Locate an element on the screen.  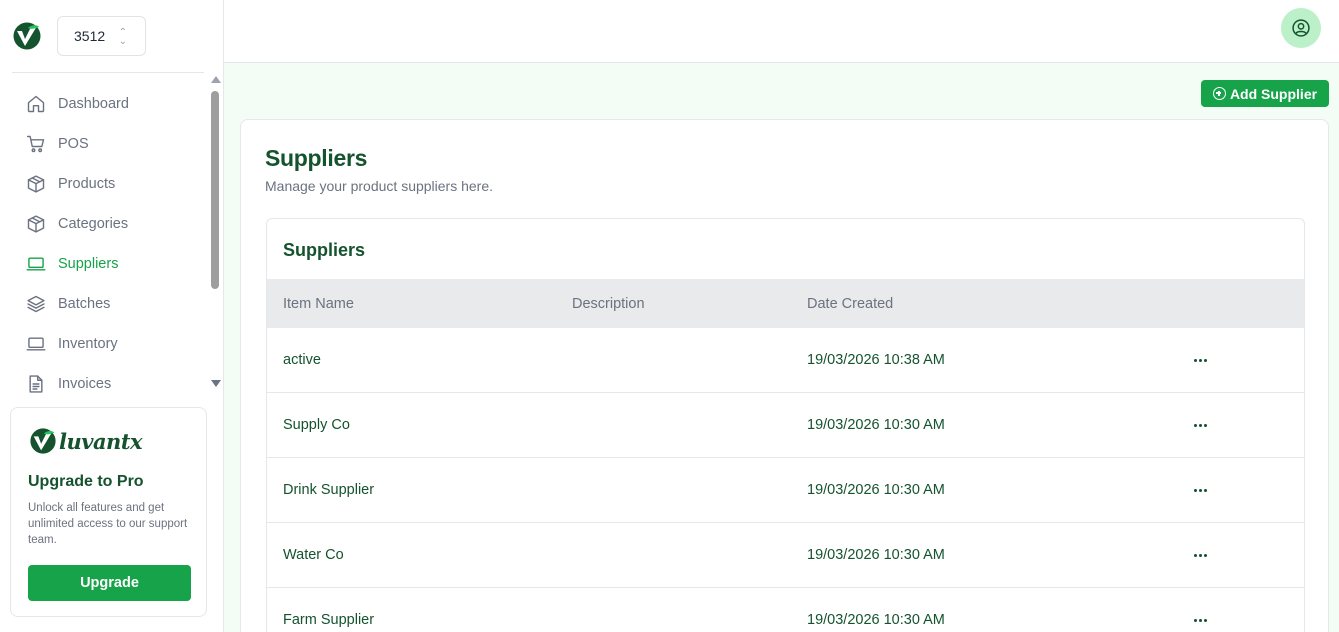
sidebar-item-label: Batches is located at coordinates (84, 304).